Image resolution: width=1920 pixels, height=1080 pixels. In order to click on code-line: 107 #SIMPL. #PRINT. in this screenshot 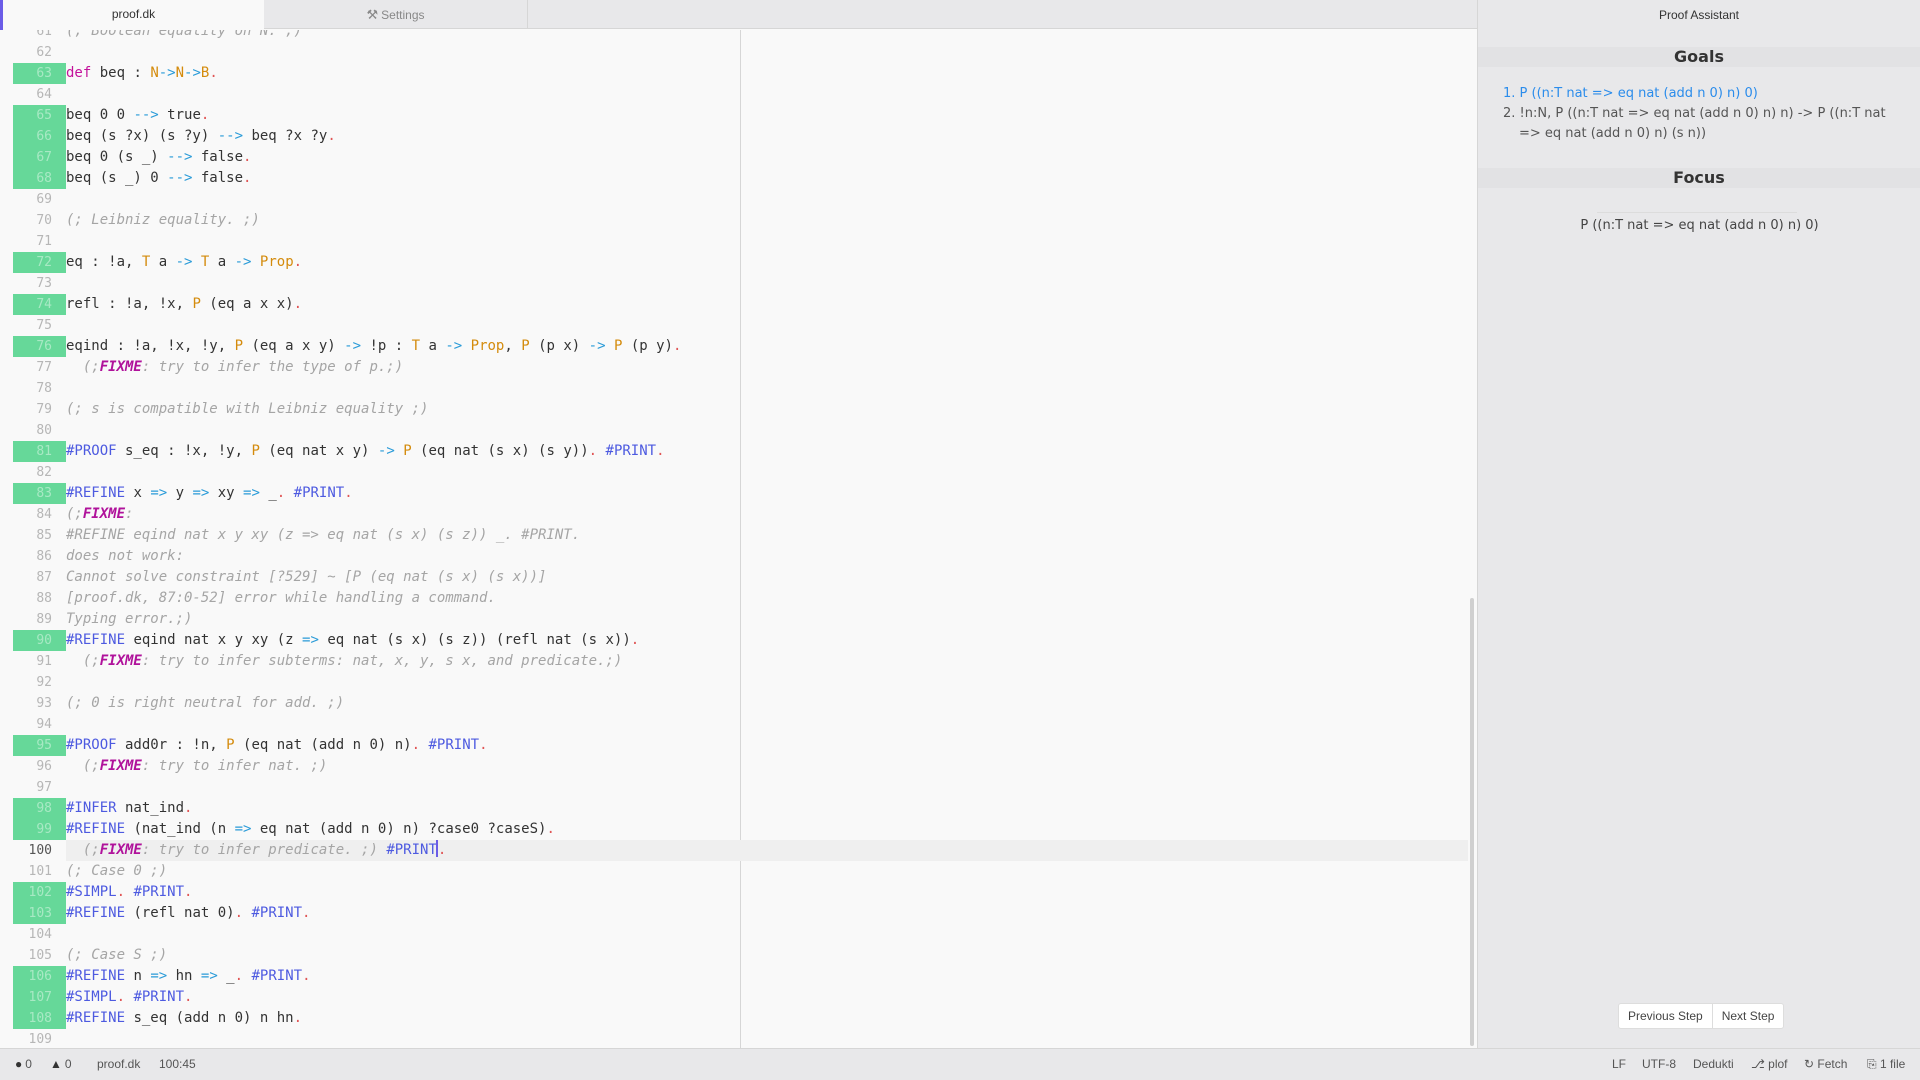, I will do `click(734, 997)`.